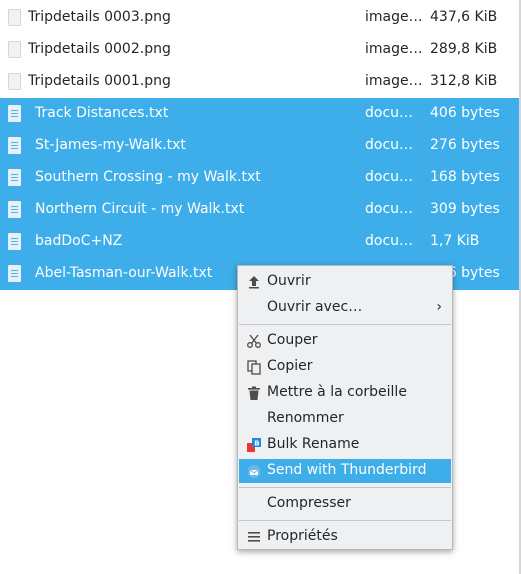 The height and width of the screenshot is (574, 521). I want to click on file-size: 437,6 KiB, so click(464, 17).